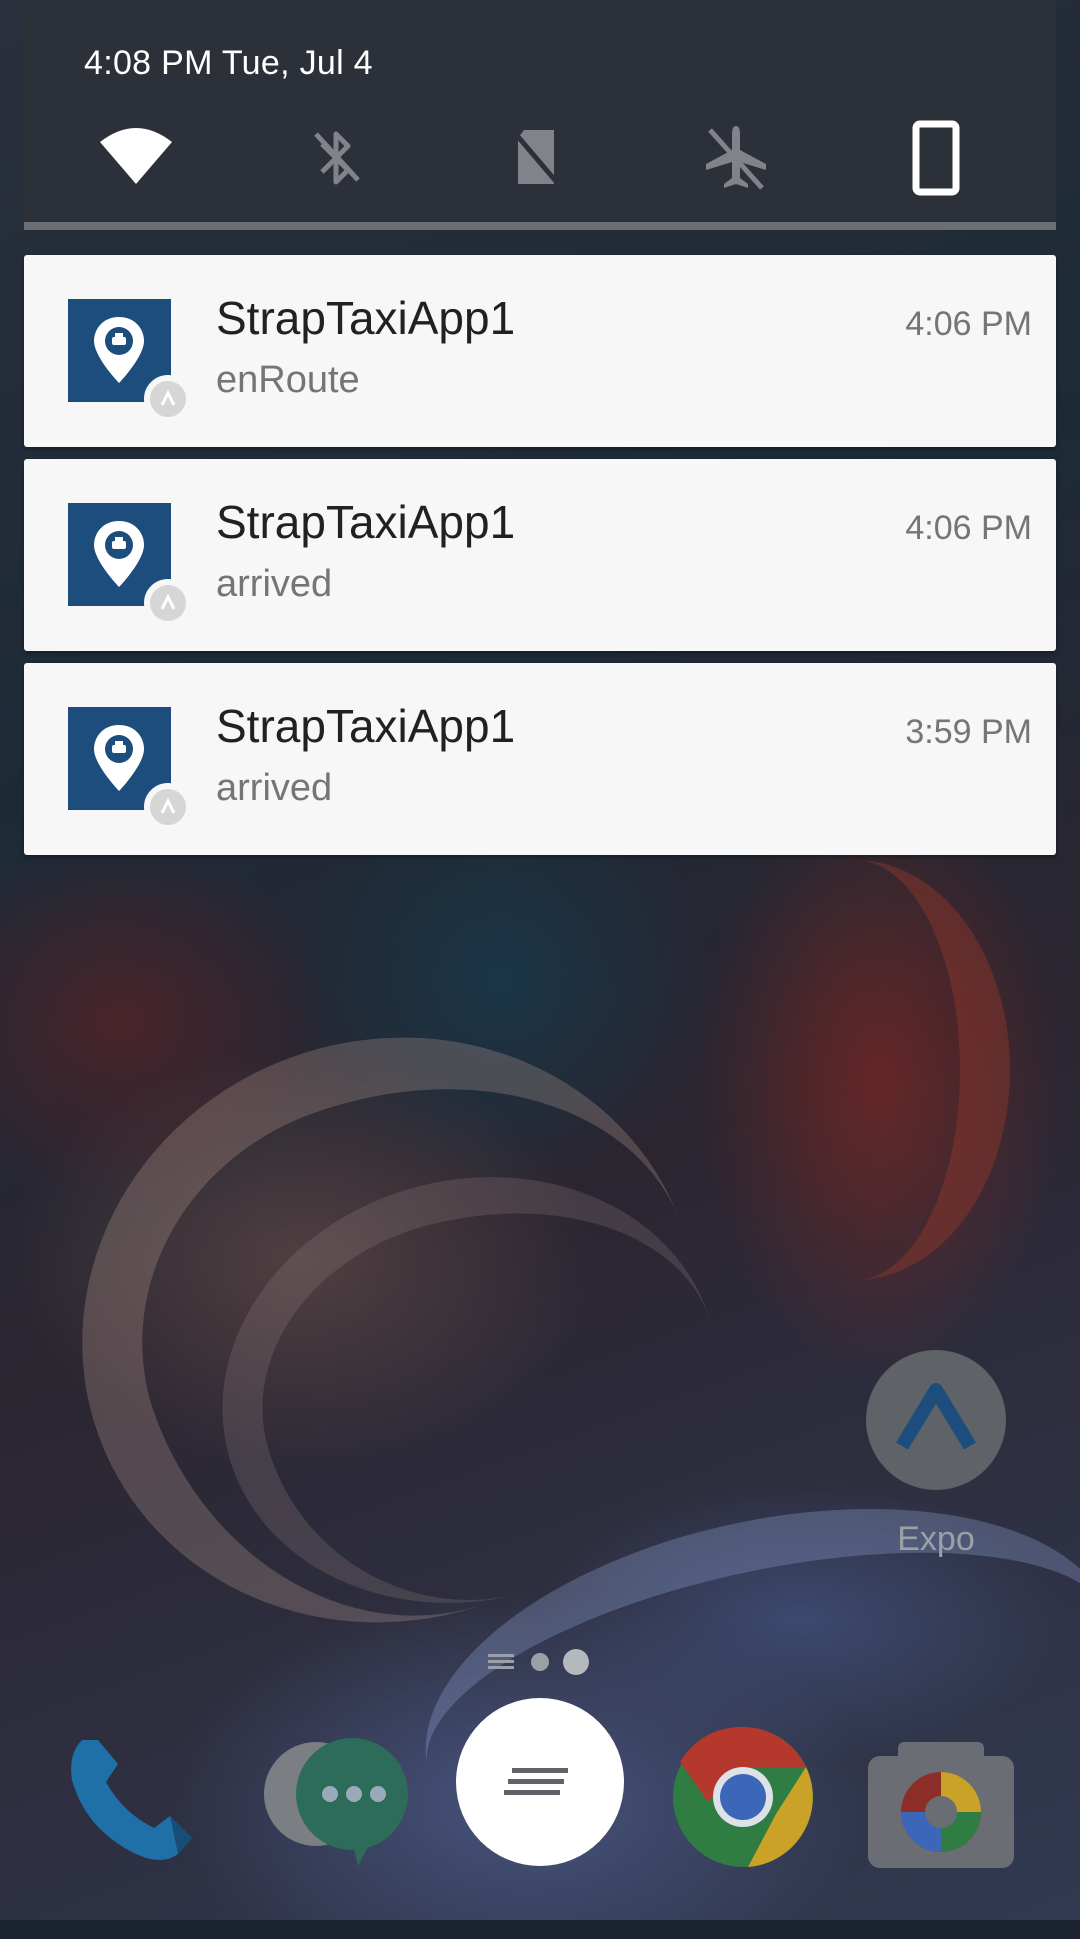 Image resolution: width=1080 pixels, height=1939 pixels. What do you see at coordinates (336, 158) in the screenshot?
I see `bluetooth-off-icon` at bounding box center [336, 158].